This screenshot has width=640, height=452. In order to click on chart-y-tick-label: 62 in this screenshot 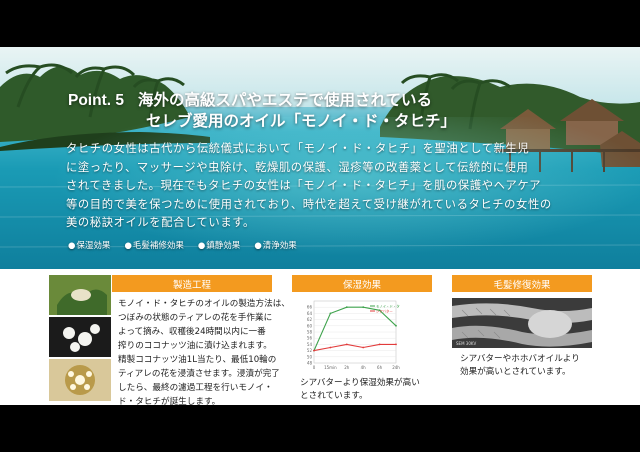, I will do `click(310, 319)`.